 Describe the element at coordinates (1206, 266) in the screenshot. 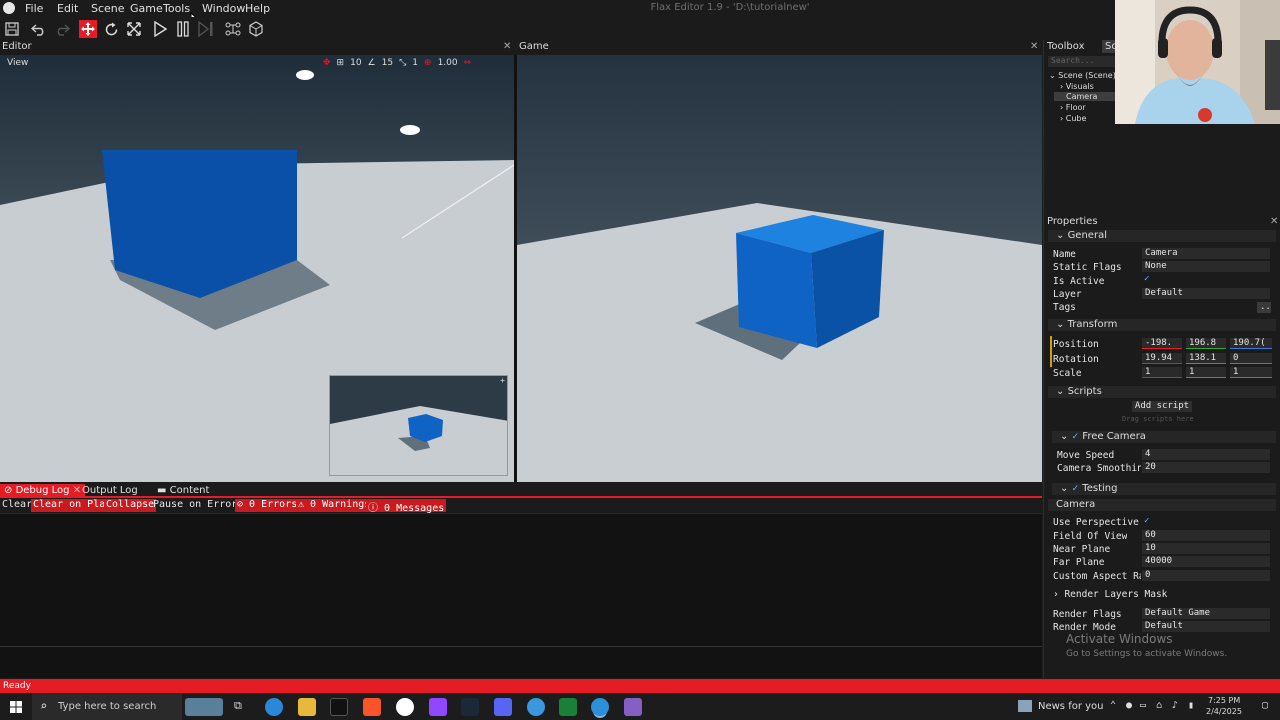

I see `prop-static-flags-dropdown: None` at that location.